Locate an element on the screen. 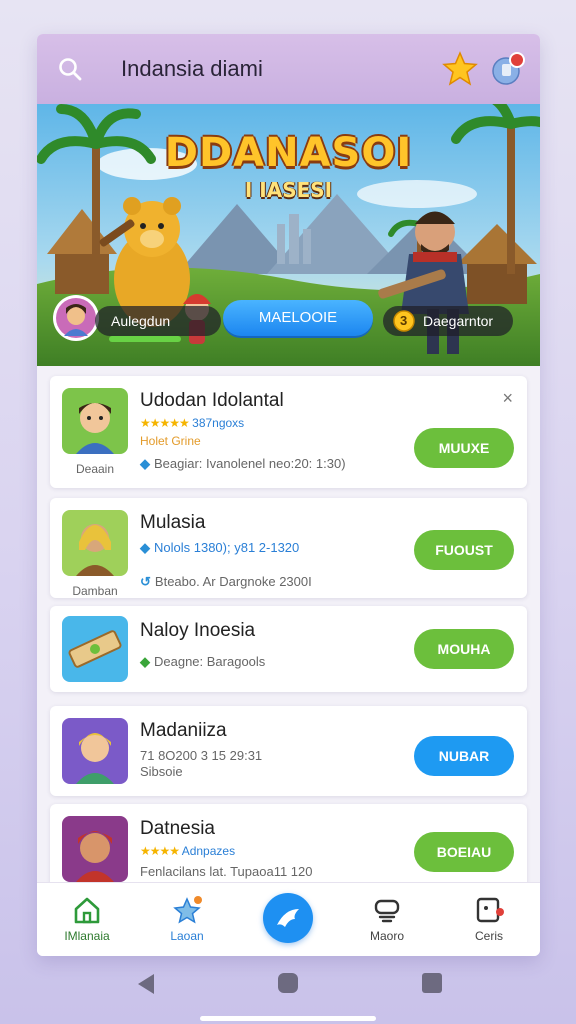 Image resolution: width=576 pixels, height=1024 pixels. game-meta: ◆ Beagiar: Ivanolenel neo:20: 1:30) is located at coordinates (243, 464).